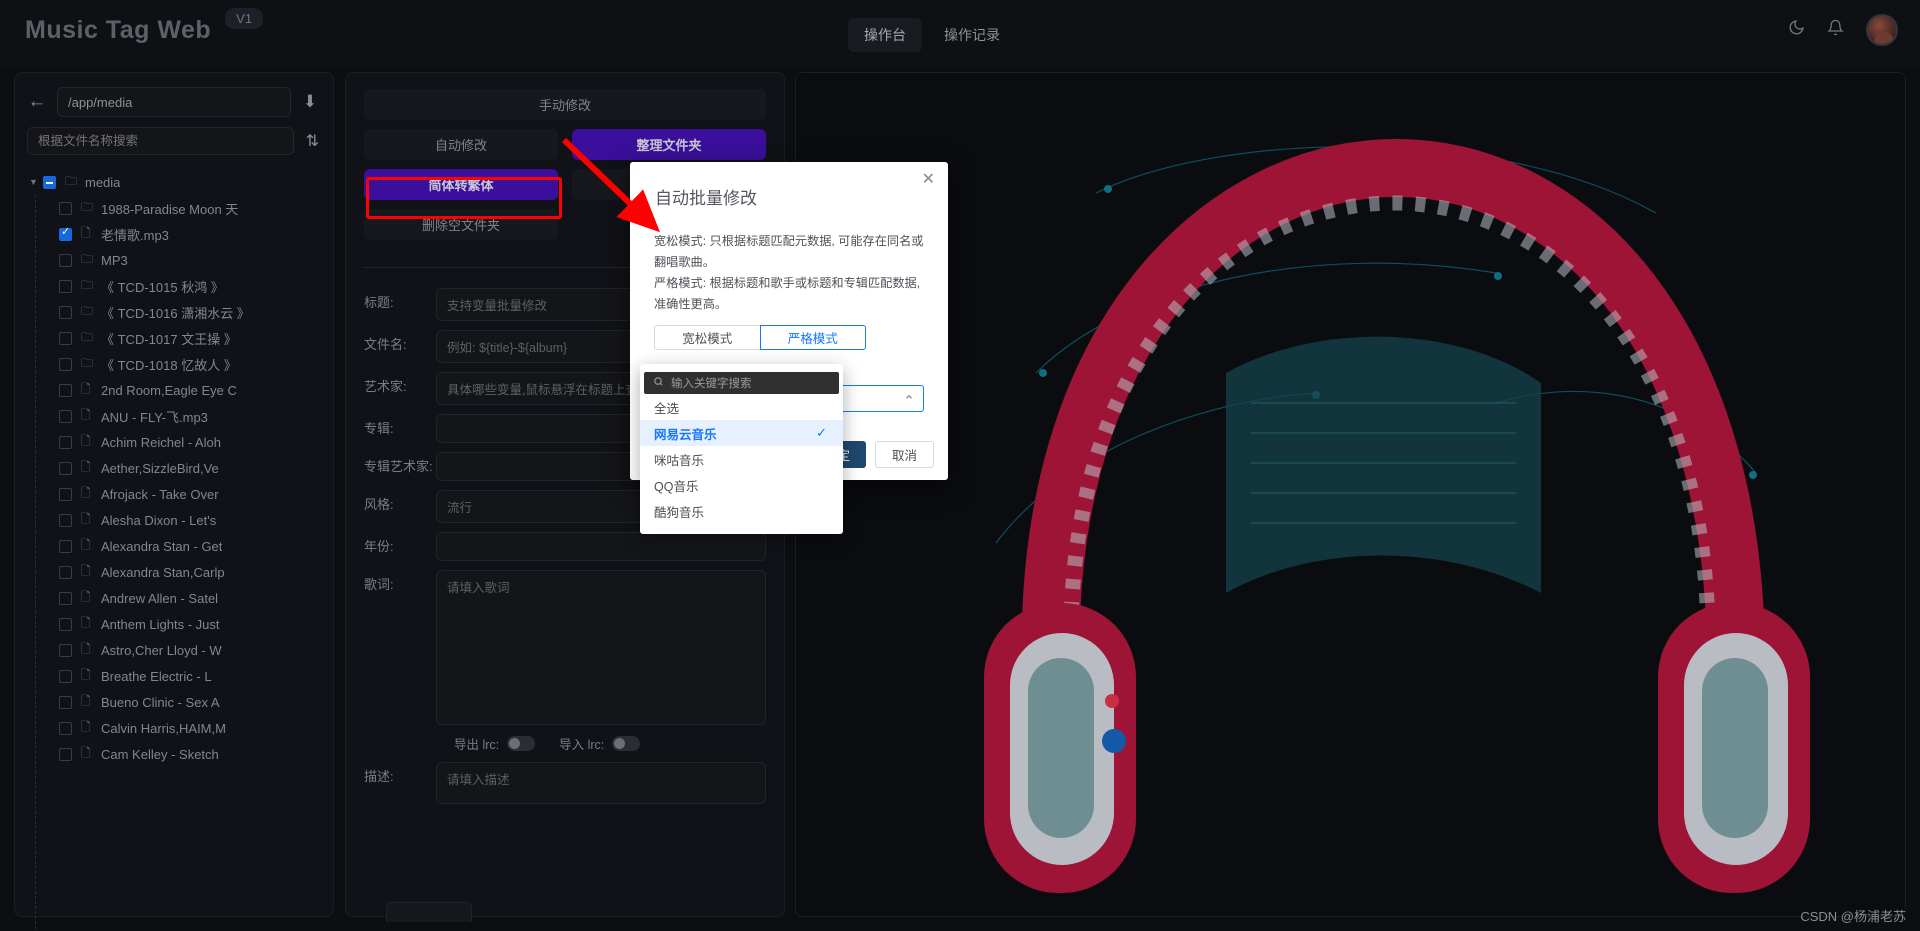 This screenshot has height=931, width=1920. What do you see at coordinates (379, 584) in the screenshot?
I see `field-label: 歌词:` at bounding box center [379, 584].